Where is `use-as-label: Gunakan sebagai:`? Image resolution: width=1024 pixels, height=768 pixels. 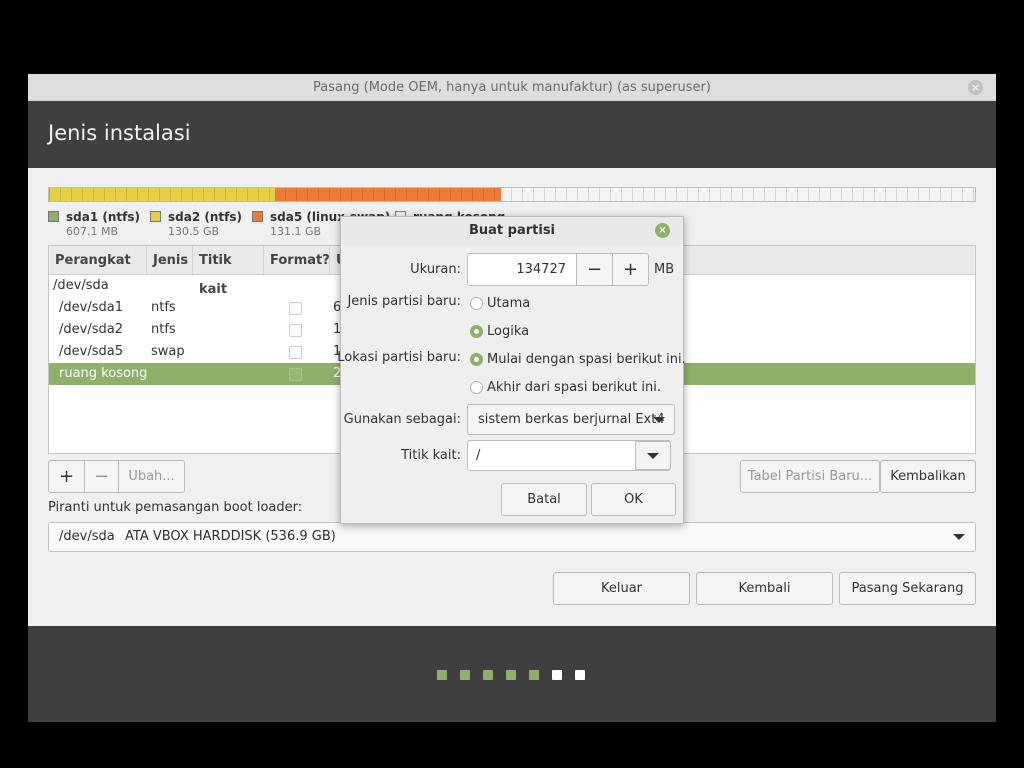
use-as-label: Gunakan sebagai: is located at coordinates (402, 419).